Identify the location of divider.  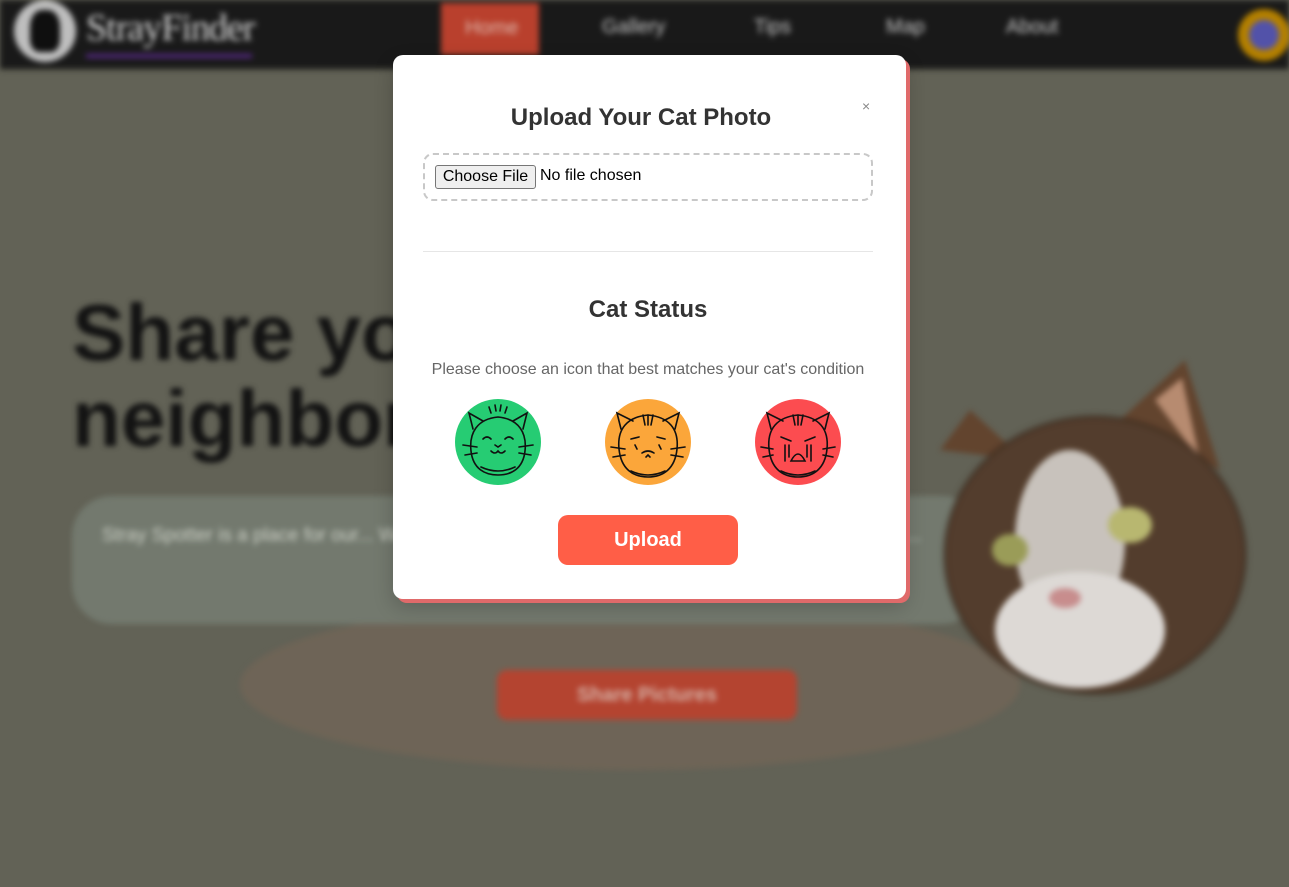
(648, 251).